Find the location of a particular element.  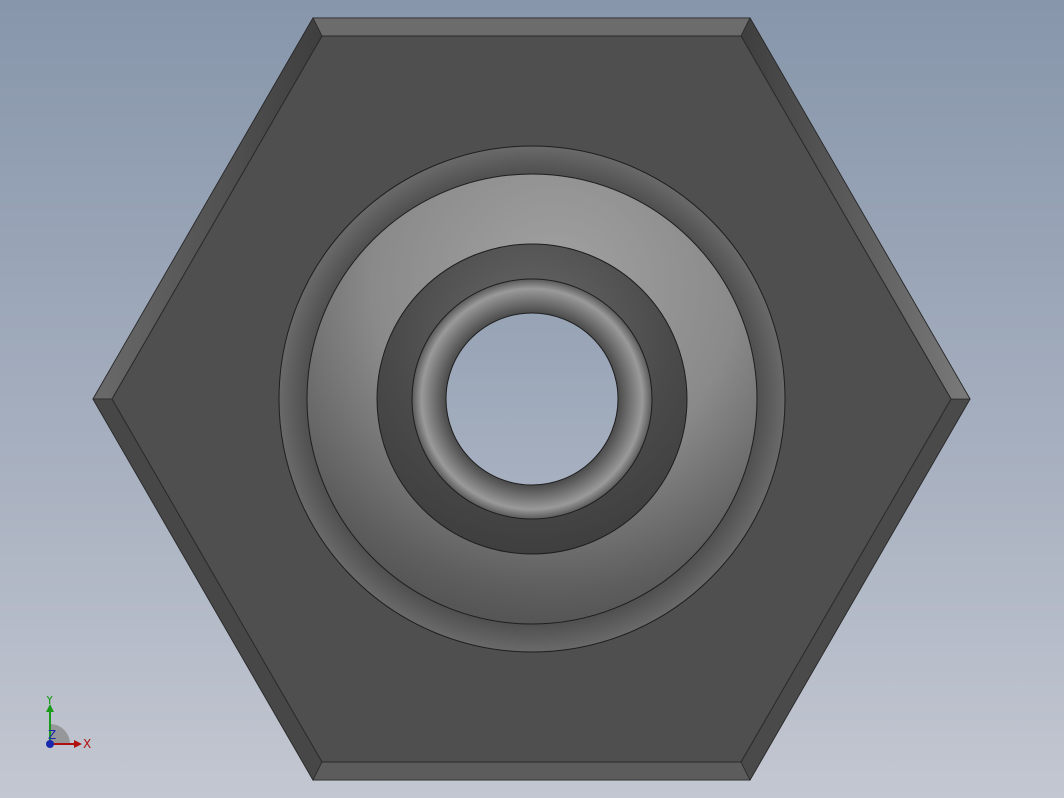

y-axis-label: Y is located at coordinates (49, 701).